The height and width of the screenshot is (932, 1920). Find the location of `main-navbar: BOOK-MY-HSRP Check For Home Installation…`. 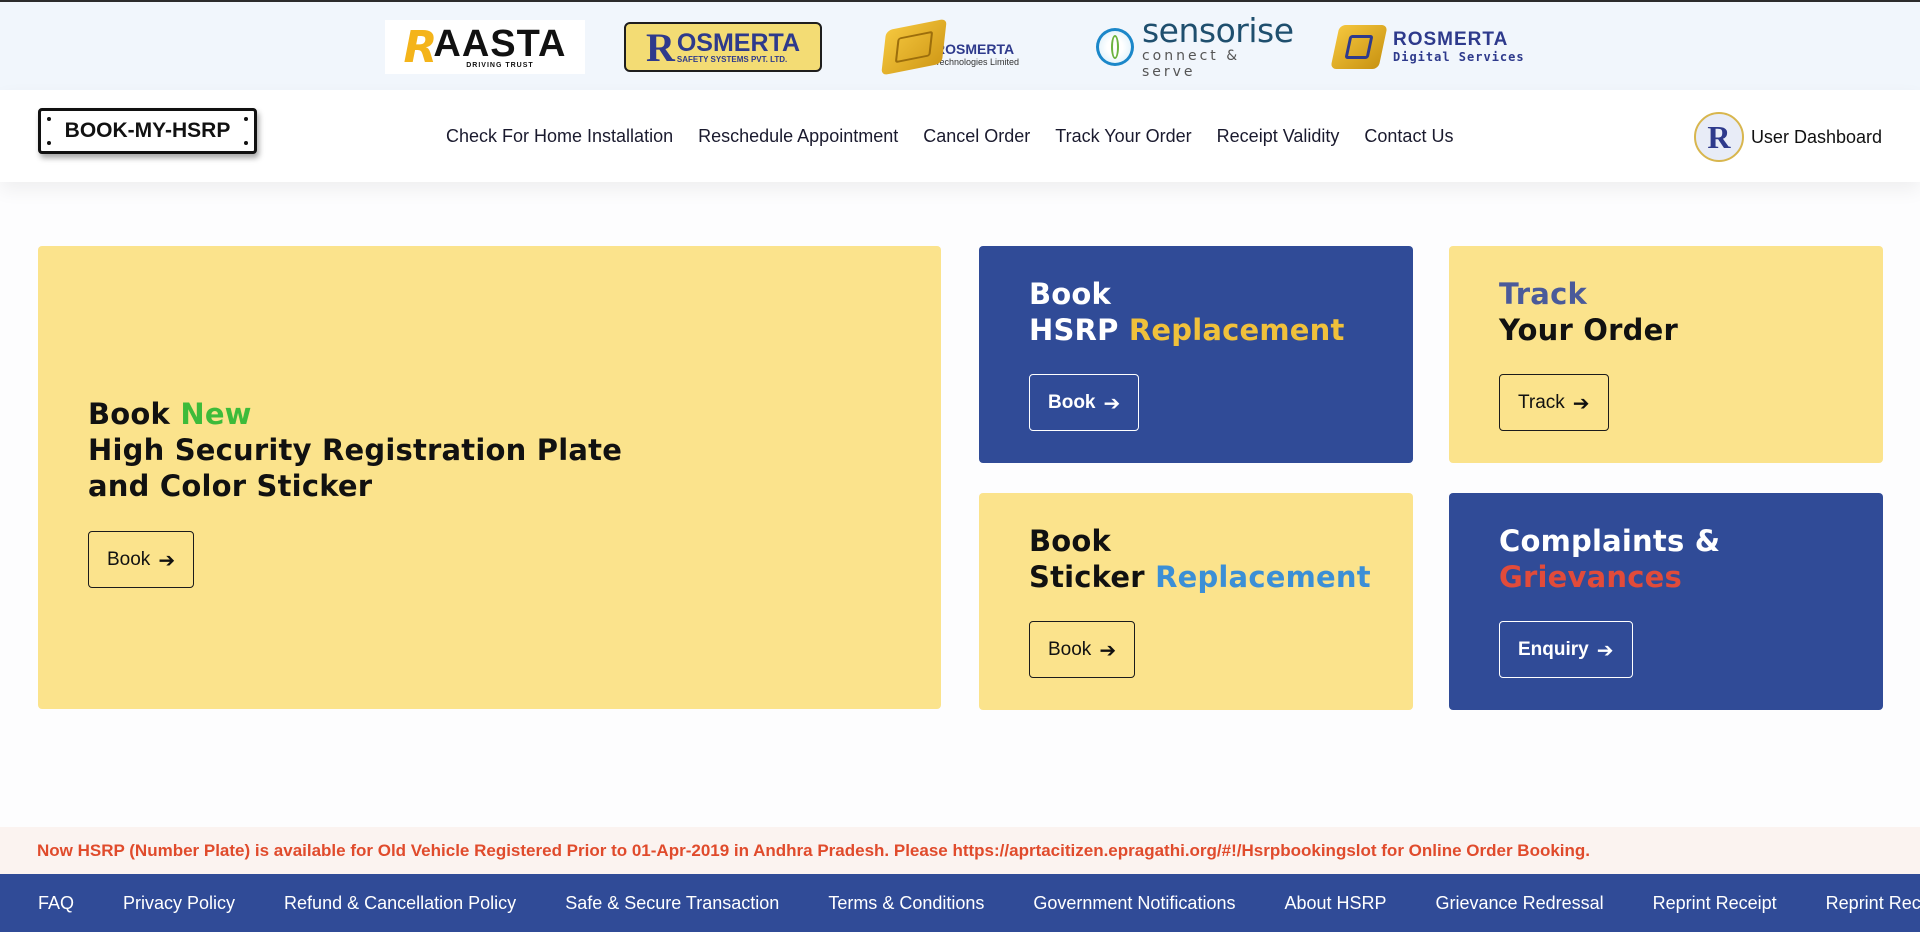

main-navbar: BOOK-MY-HSRP Check For Home Installation… is located at coordinates (960, 136).